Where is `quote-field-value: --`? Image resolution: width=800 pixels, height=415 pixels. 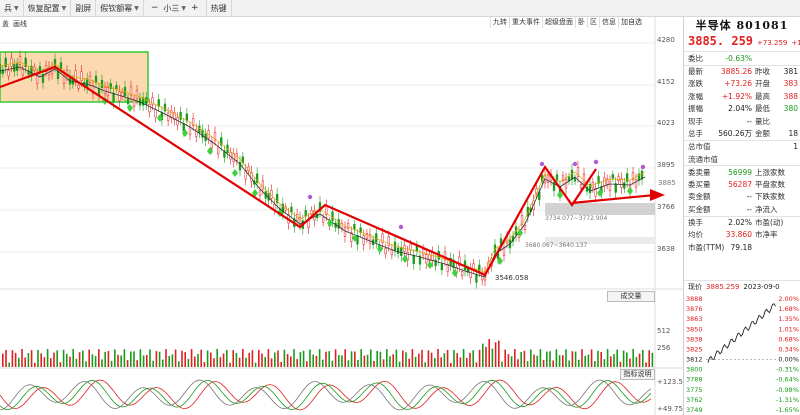
quote-field-value: -- is located at coordinates (749, 197).